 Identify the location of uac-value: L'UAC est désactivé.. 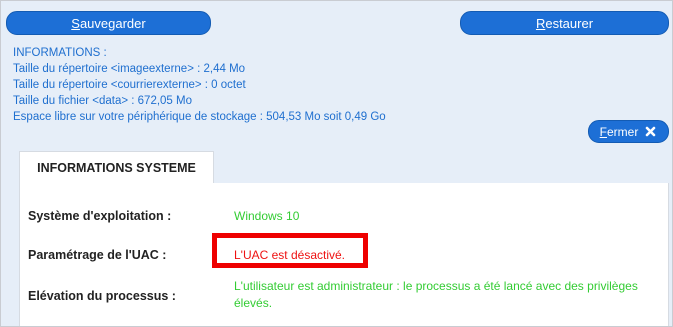
(290, 255).